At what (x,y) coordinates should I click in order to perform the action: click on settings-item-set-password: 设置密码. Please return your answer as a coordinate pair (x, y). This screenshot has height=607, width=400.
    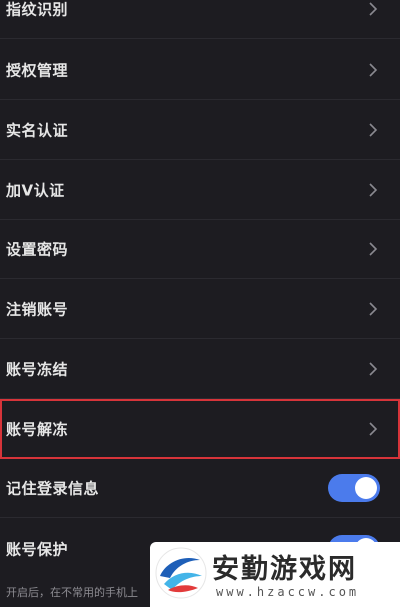
    Looking at the image, I should click on (200, 249).